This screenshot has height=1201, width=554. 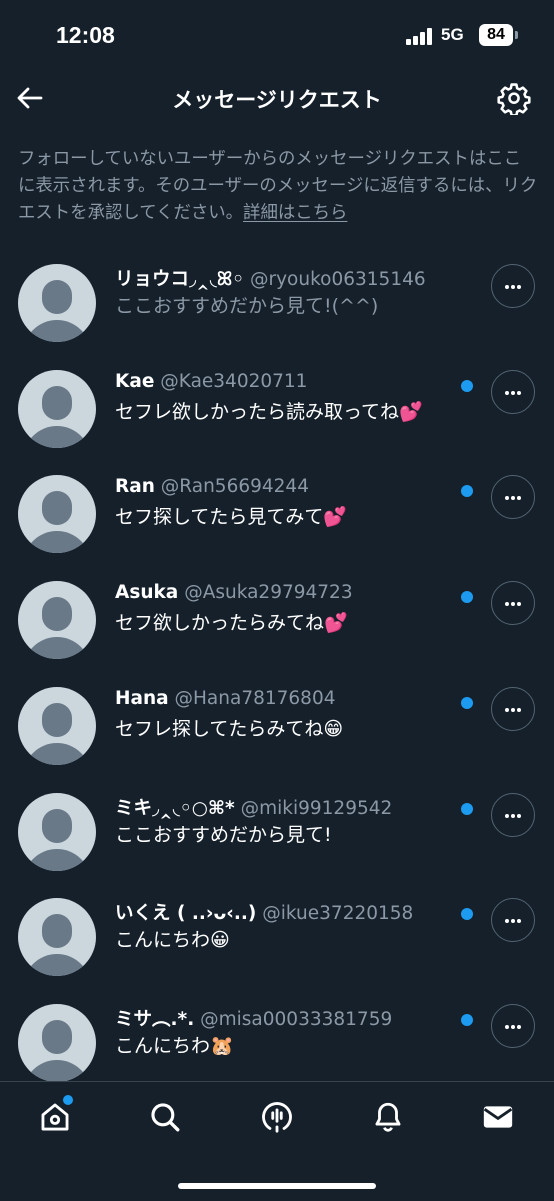 What do you see at coordinates (255, 698) in the screenshot?
I see `user-handle: @Hana78176804` at bounding box center [255, 698].